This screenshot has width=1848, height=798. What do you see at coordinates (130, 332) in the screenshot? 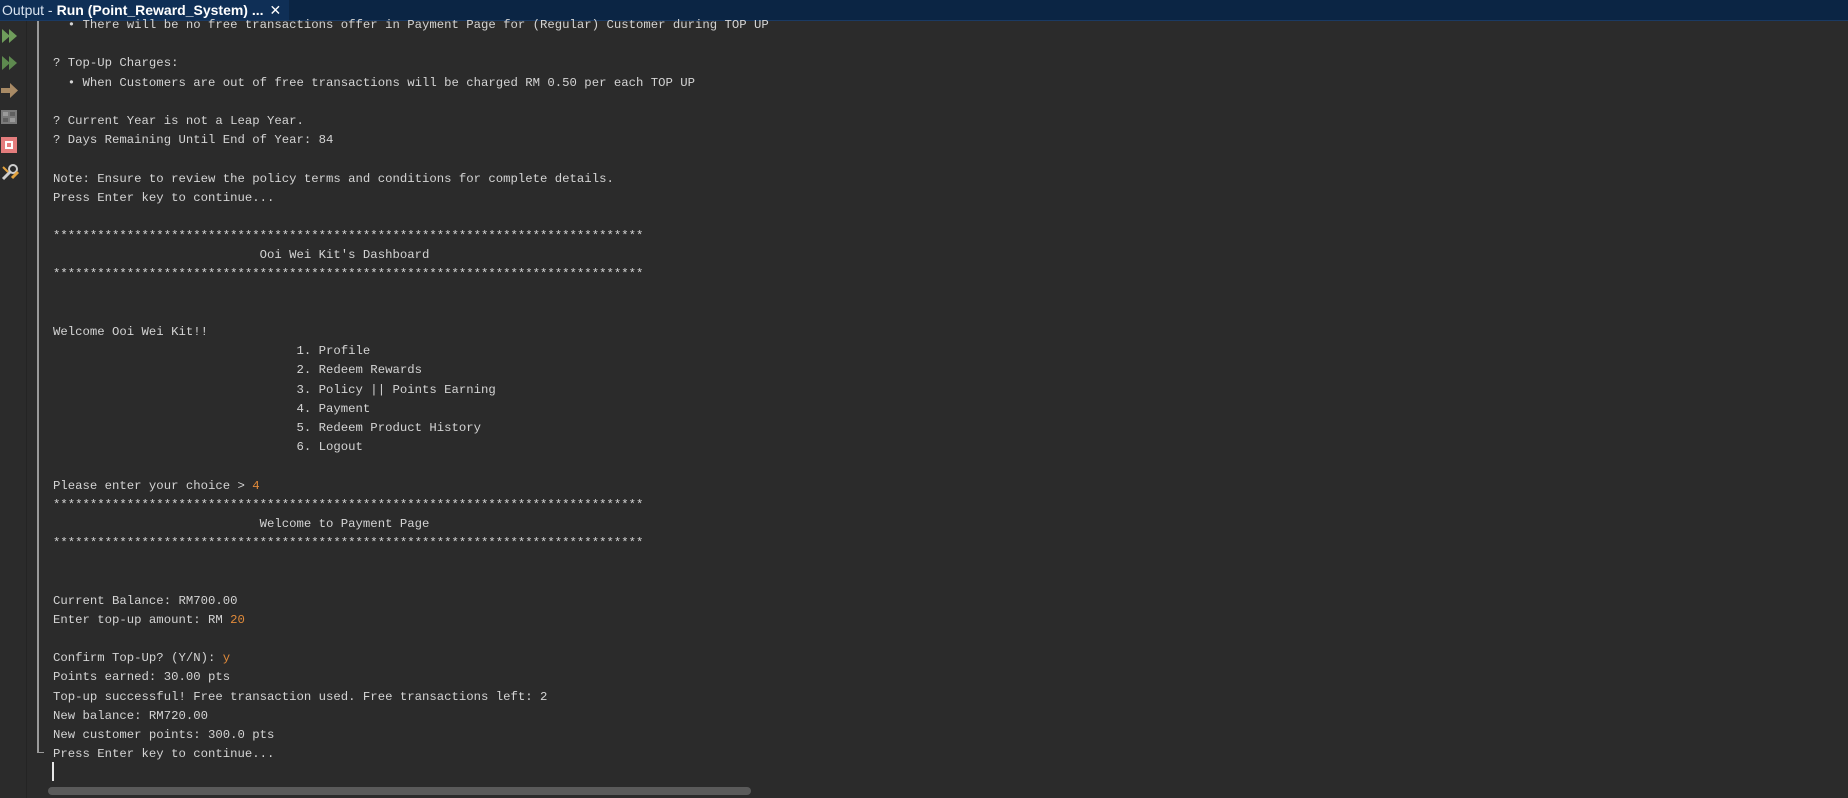
I see `console-text: Welcome Ooi Wei Kit!!` at bounding box center [130, 332].